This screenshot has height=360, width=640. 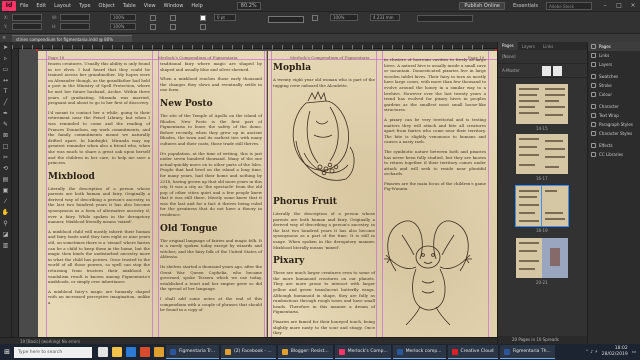 I want to click on w-field, so click(x=75, y=17).